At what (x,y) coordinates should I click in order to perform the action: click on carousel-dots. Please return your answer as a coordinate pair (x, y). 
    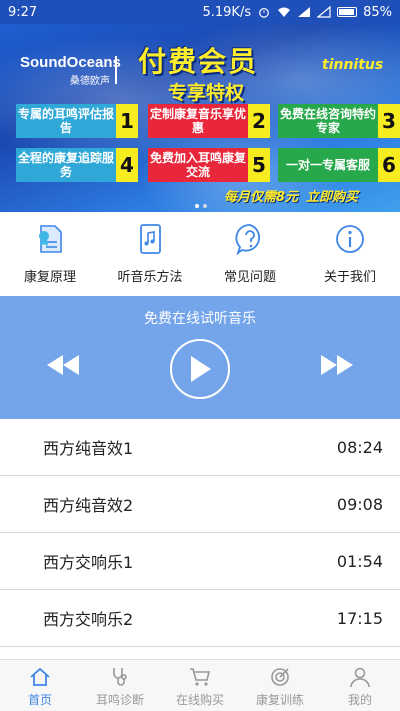
    Looking at the image, I should click on (201, 206).